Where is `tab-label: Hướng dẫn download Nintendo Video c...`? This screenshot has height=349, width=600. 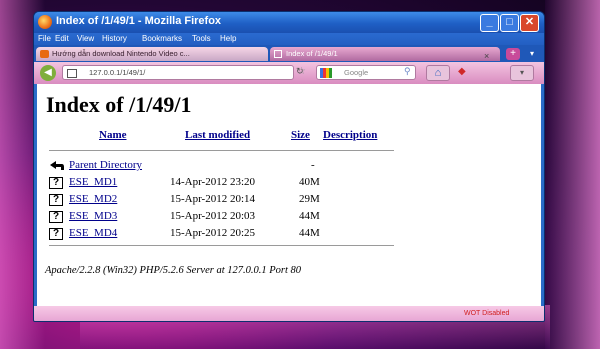 tab-label: Hướng dẫn download Nintendo Video c... is located at coordinates (121, 53).